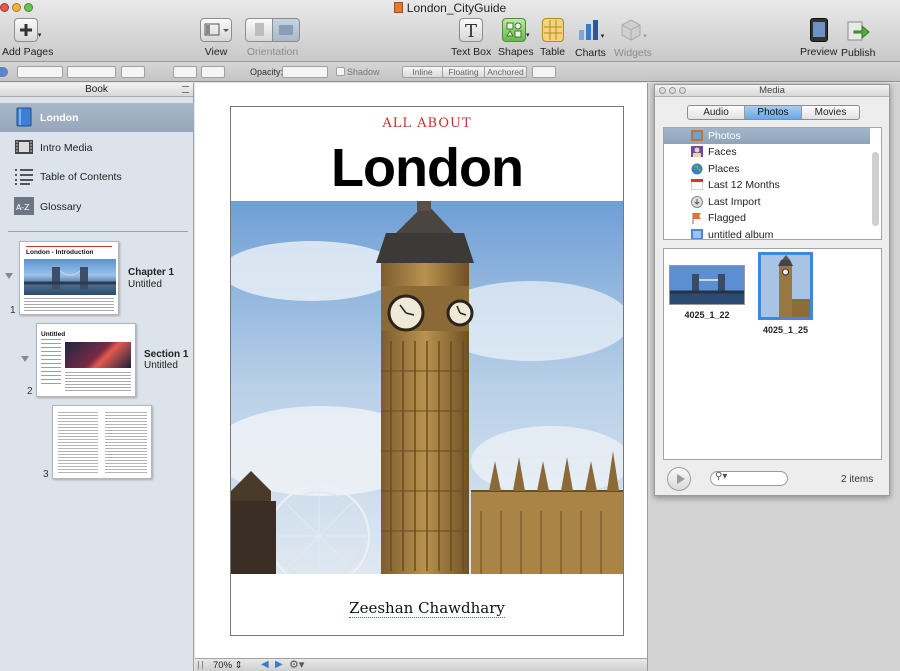  I want to click on page-thumbnail: London - Introduction, so click(69, 278).